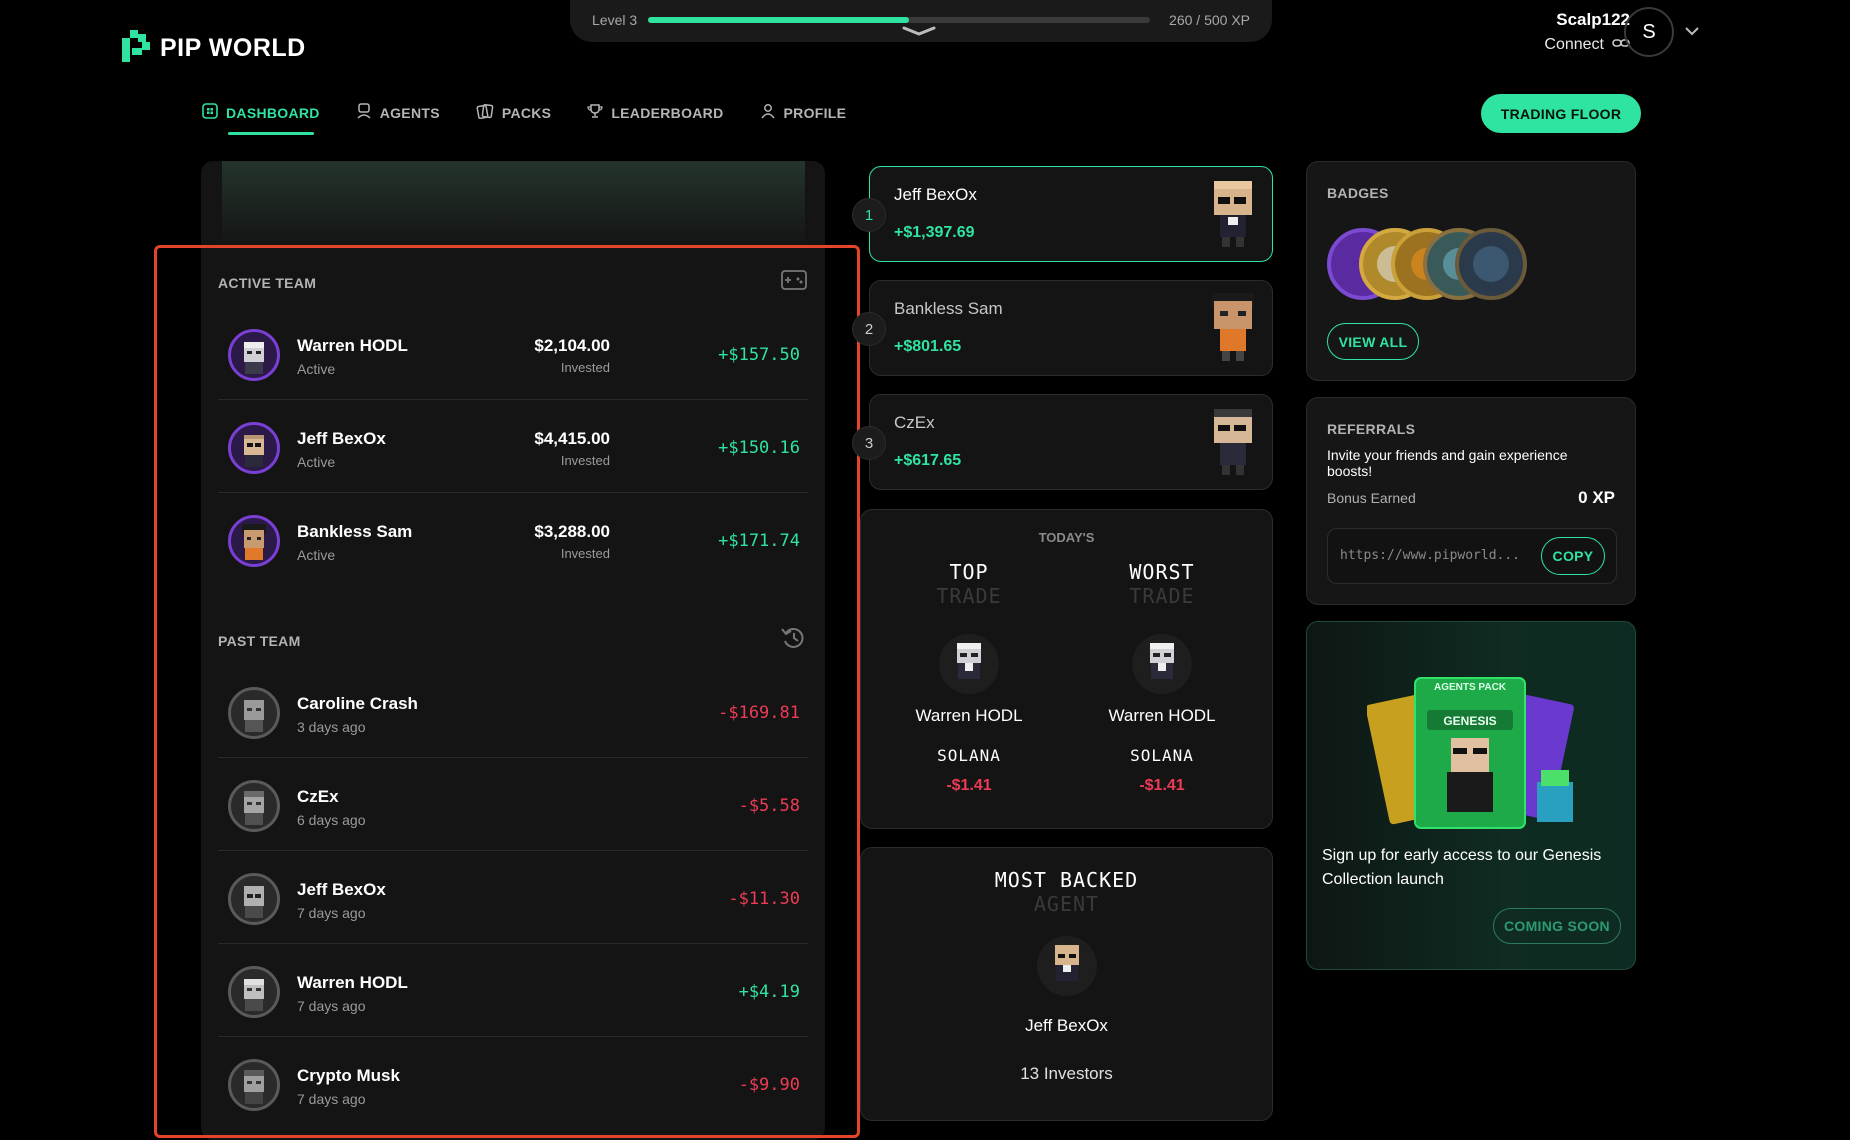 This screenshot has height=1140, width=1850. I want to click on coming-soon-button: COMING SOON, so click(1557, 926).